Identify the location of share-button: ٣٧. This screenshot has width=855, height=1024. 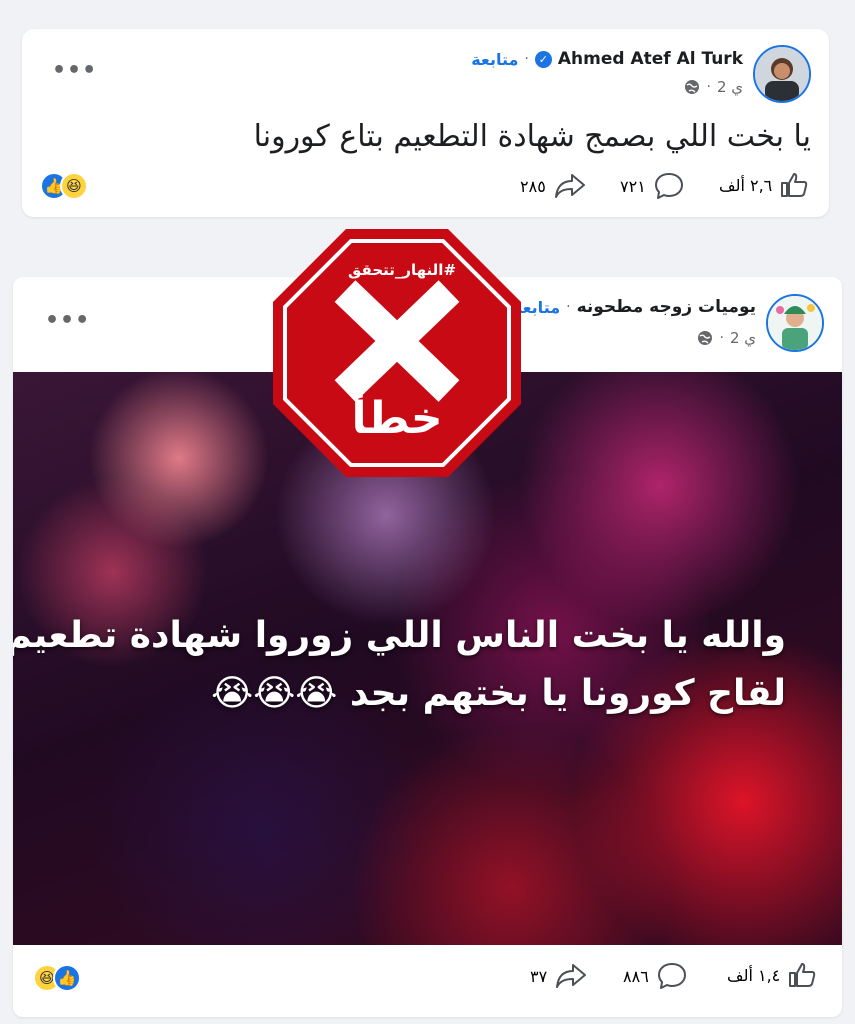
(558, 976).